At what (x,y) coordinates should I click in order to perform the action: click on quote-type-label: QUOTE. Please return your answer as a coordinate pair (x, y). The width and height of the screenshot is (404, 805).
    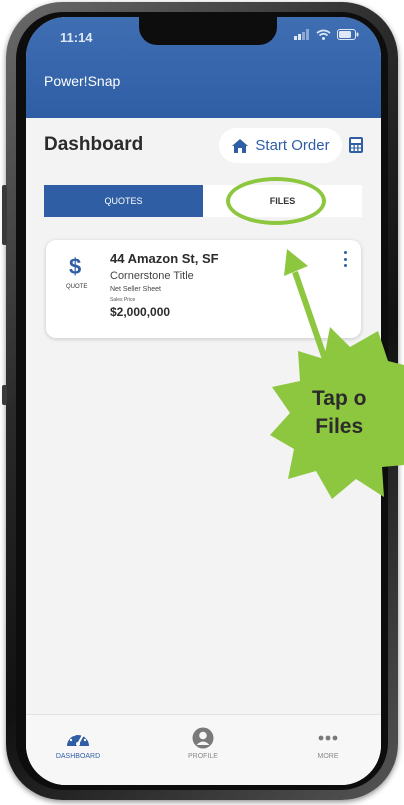
    Looking at the image, I should click on (77, 287).